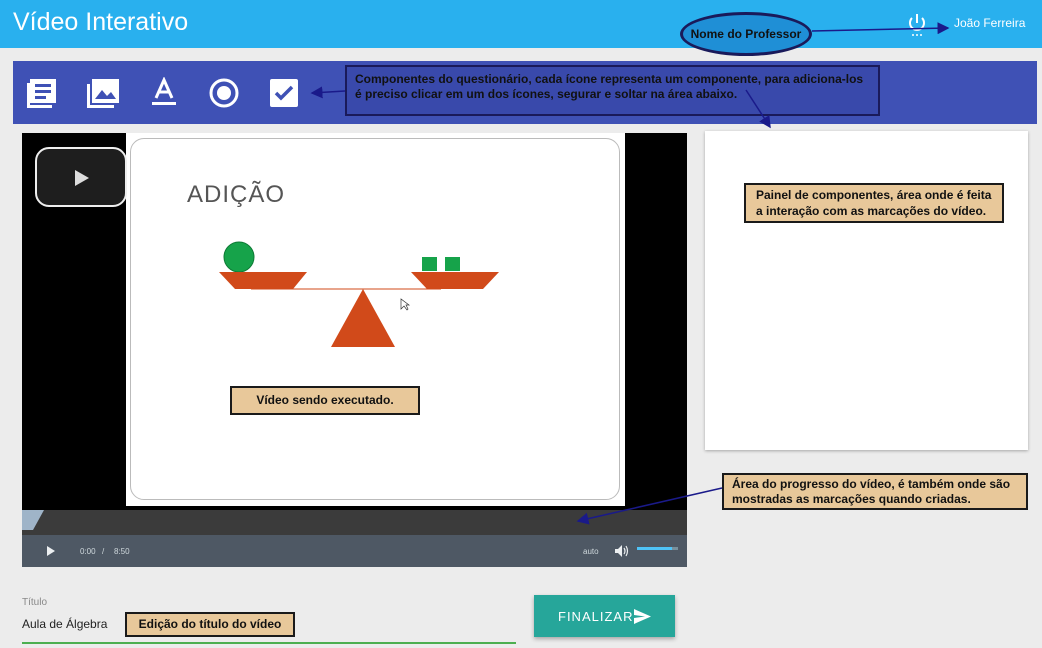 This screenshot has height=648, width=1042. Describe the element at coordinates (284, 93) in the screenshot. I see `checkbox-icon` at that location.